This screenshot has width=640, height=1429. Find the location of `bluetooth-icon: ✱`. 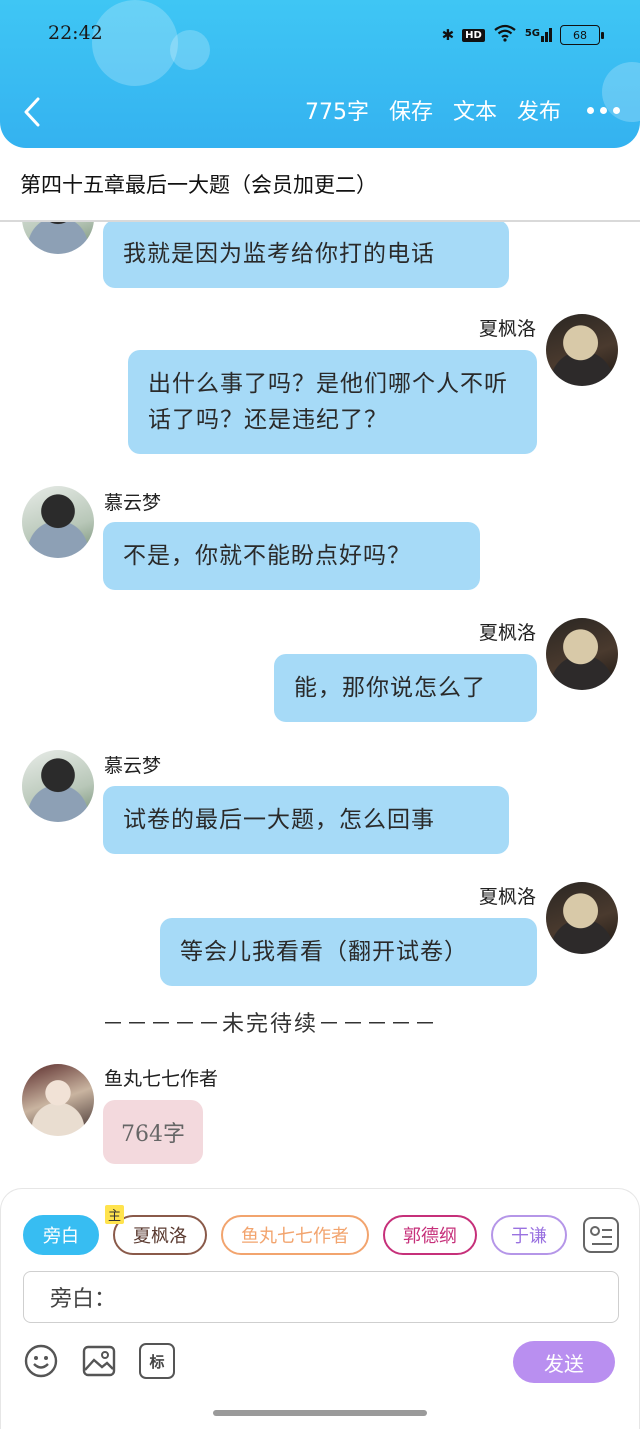

bluetooth-icon: ✱ is located at coordinates (448, 35).